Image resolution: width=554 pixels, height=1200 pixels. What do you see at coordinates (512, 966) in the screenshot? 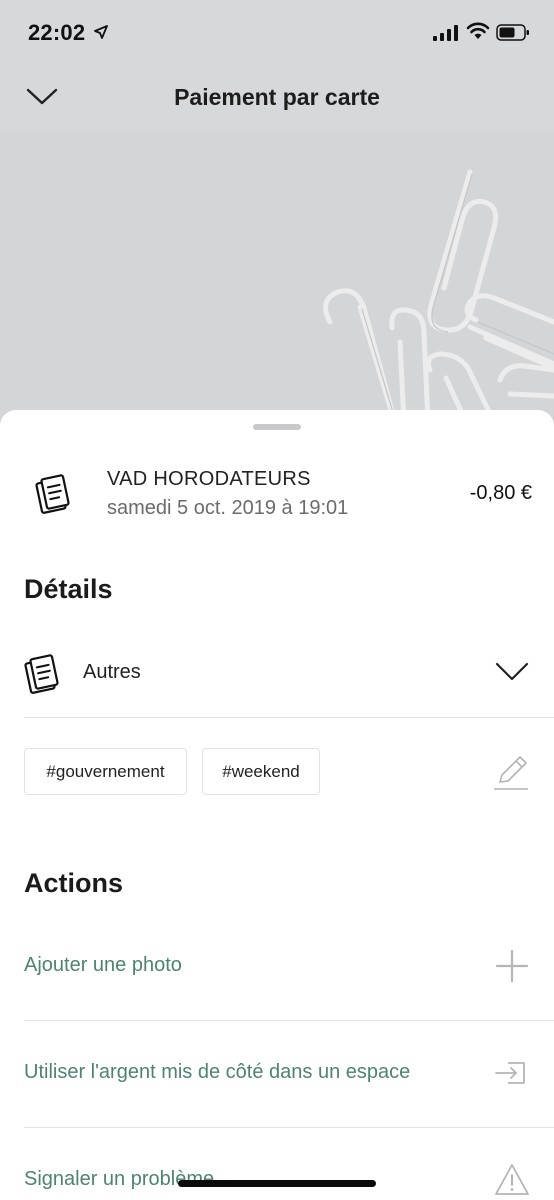
I see `plus-icon` at bounding box center [512, 966].